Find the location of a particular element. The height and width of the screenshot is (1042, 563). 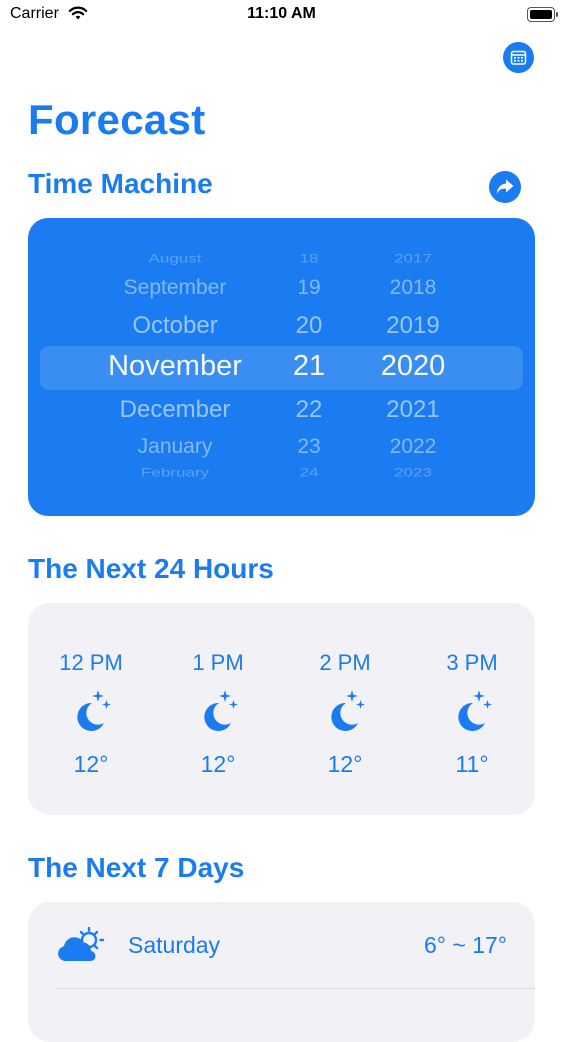

calendar-icon is located at coordinates (518, 57).